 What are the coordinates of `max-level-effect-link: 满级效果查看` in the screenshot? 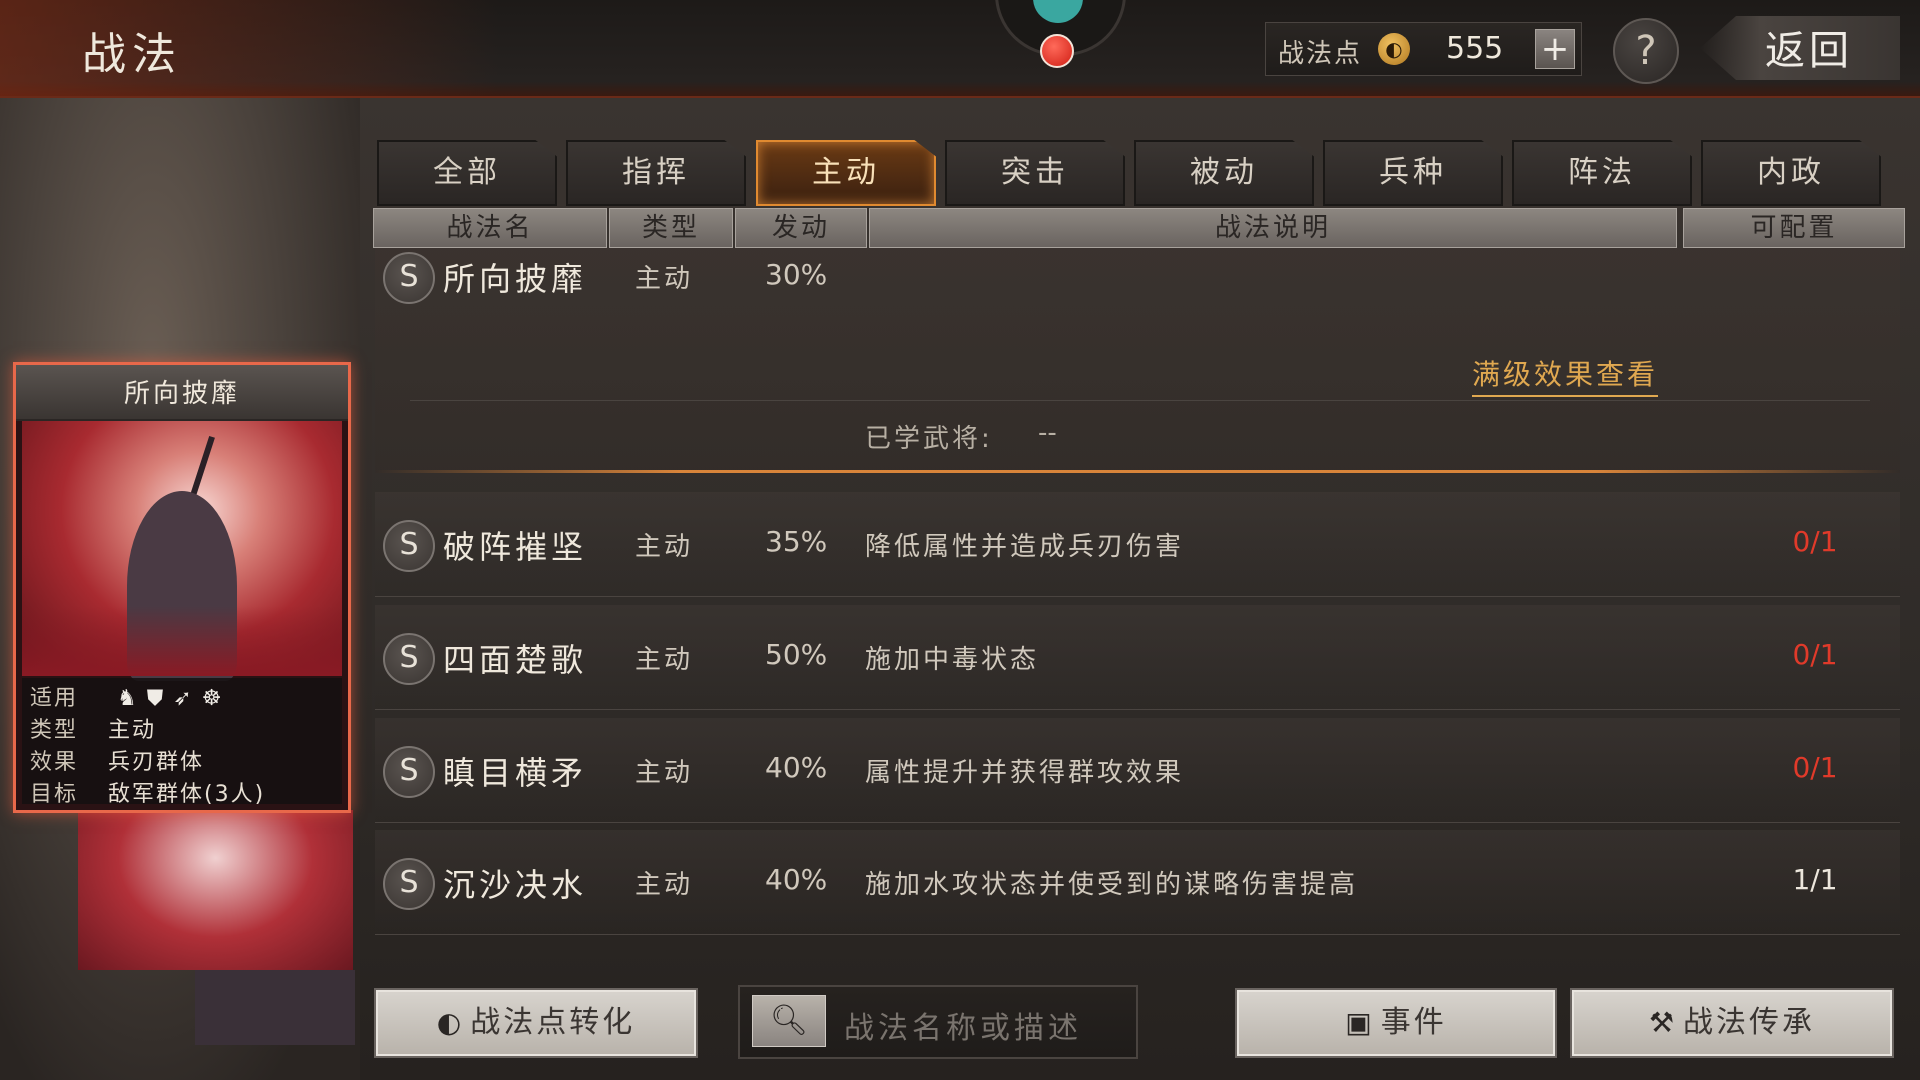 It's located at (1565, 375).